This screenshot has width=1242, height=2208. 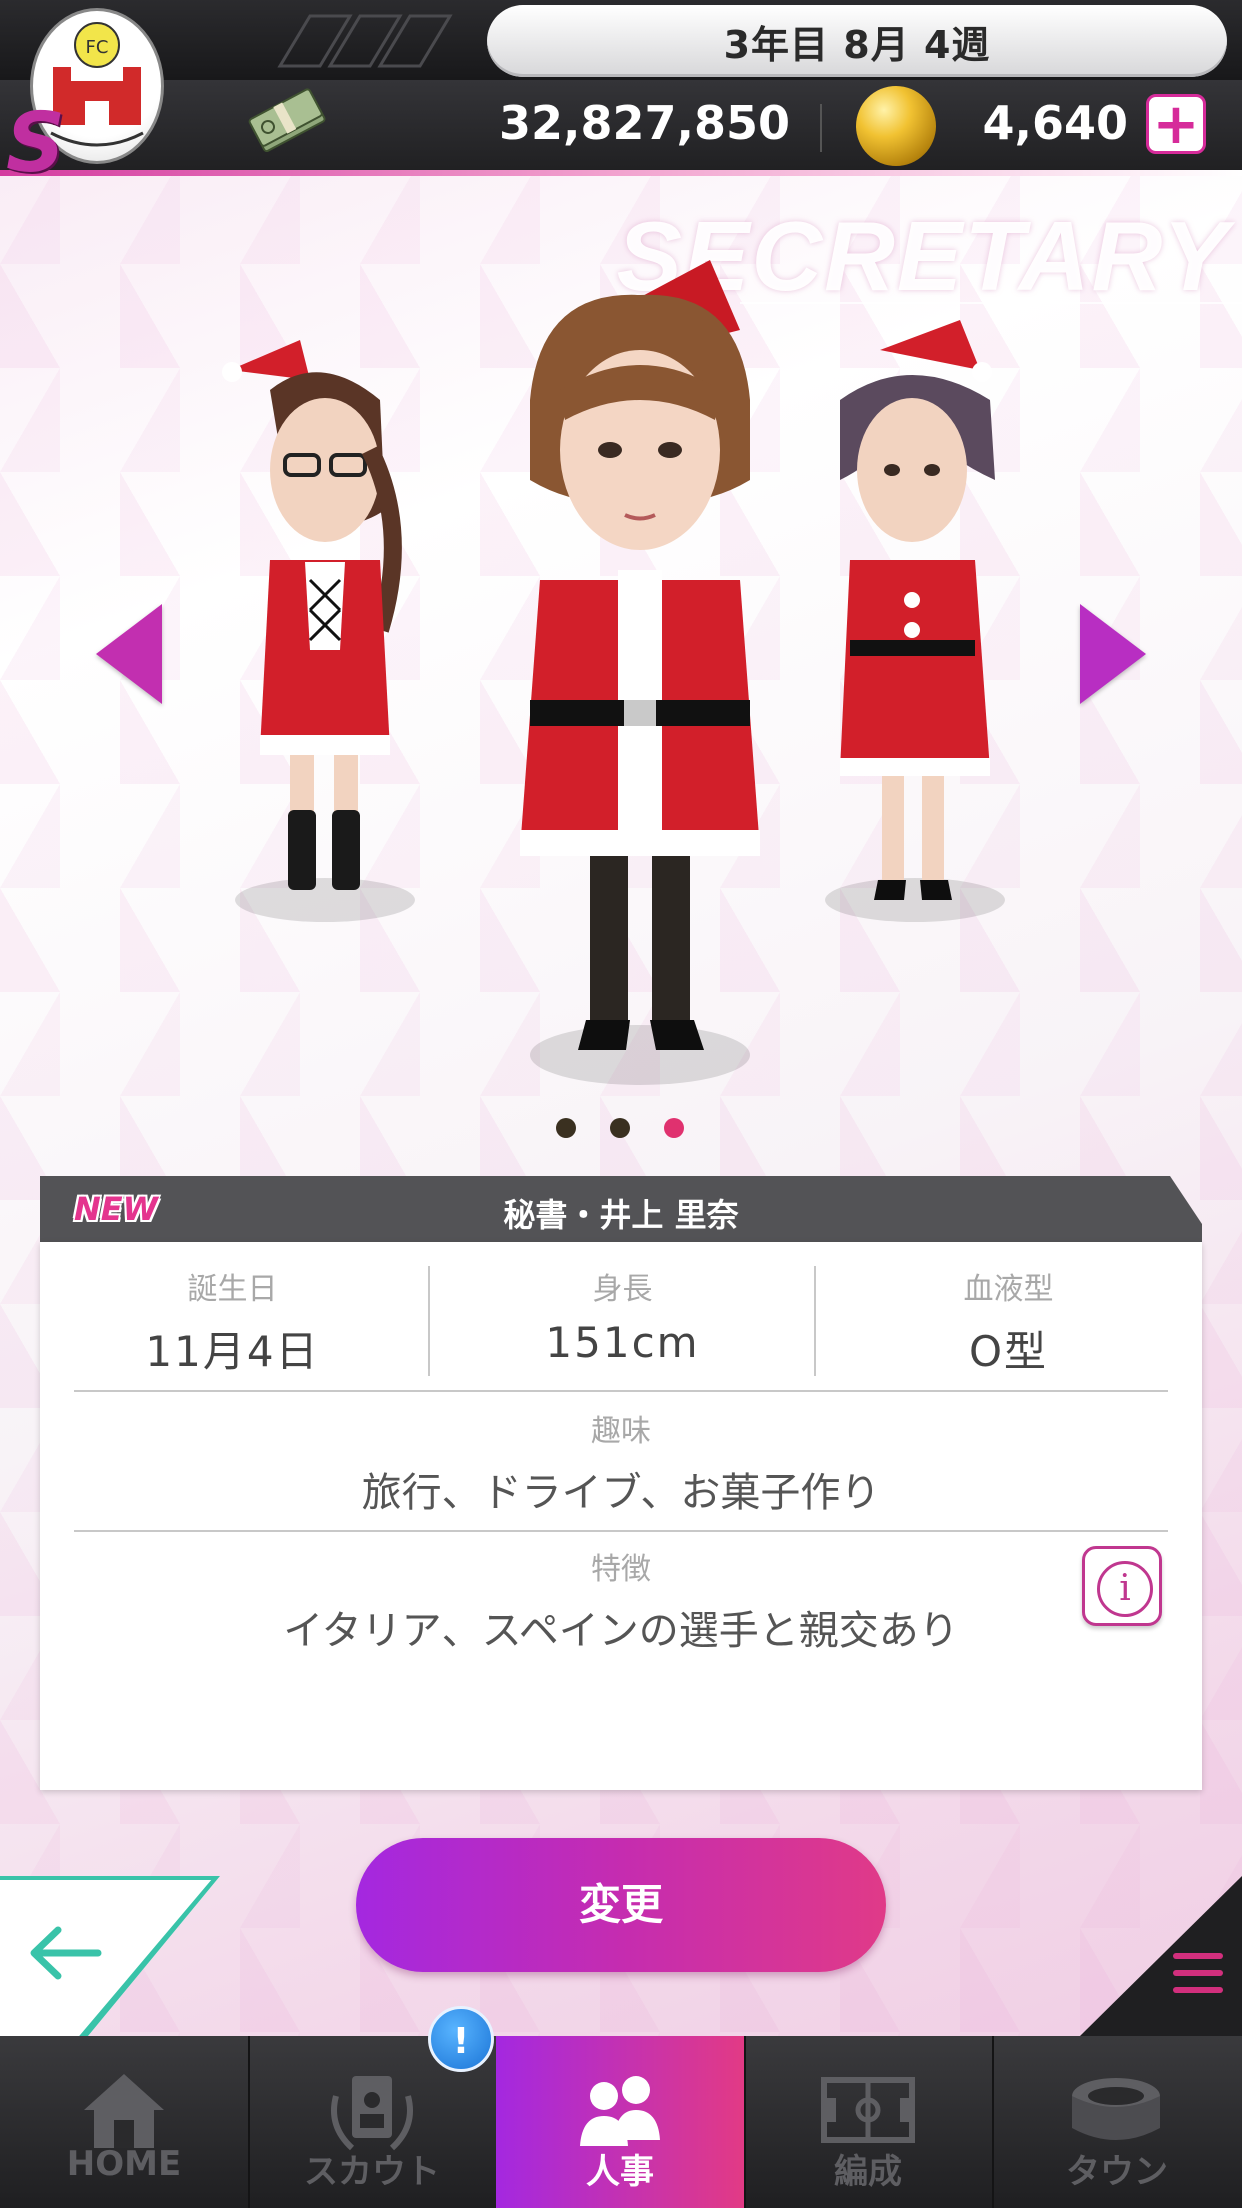 What do you see at coordinates (36, 143) in the screenshot?
I see `rank-badge: S` at bounding box center [36, 143].